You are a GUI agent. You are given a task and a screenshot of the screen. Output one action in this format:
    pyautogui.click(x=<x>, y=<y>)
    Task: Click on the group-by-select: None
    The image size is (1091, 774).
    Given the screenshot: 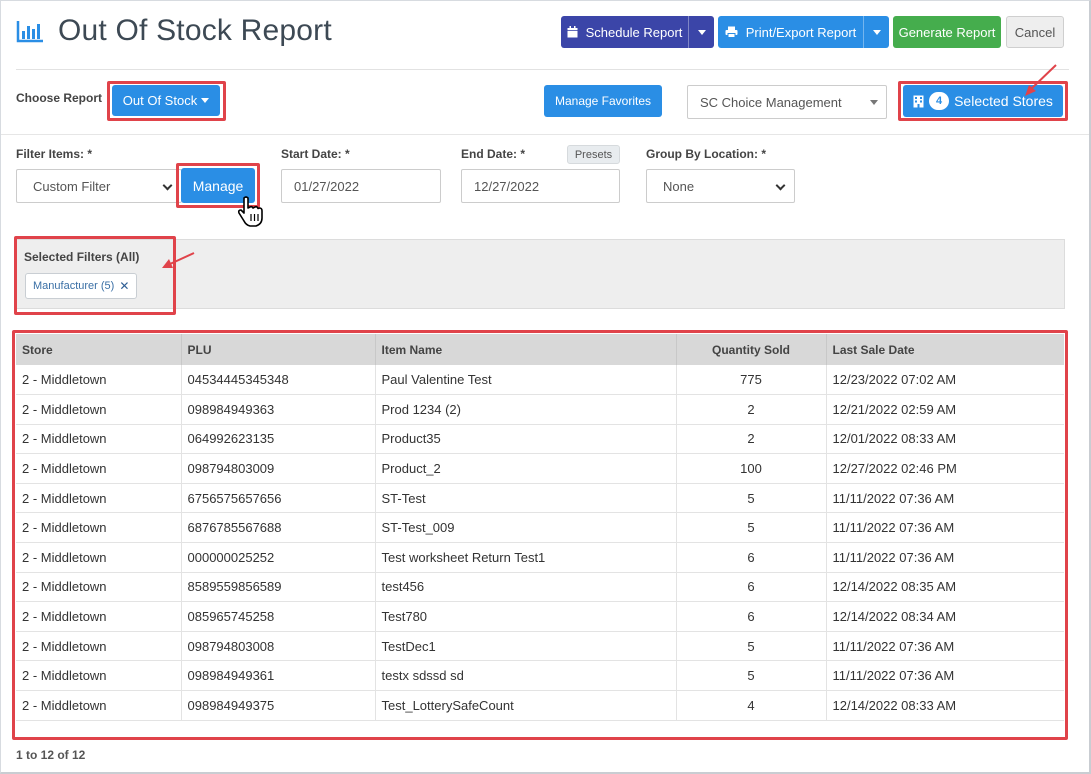 What is the action you would take?
    pyautogui.click(x=720, y=186)
    